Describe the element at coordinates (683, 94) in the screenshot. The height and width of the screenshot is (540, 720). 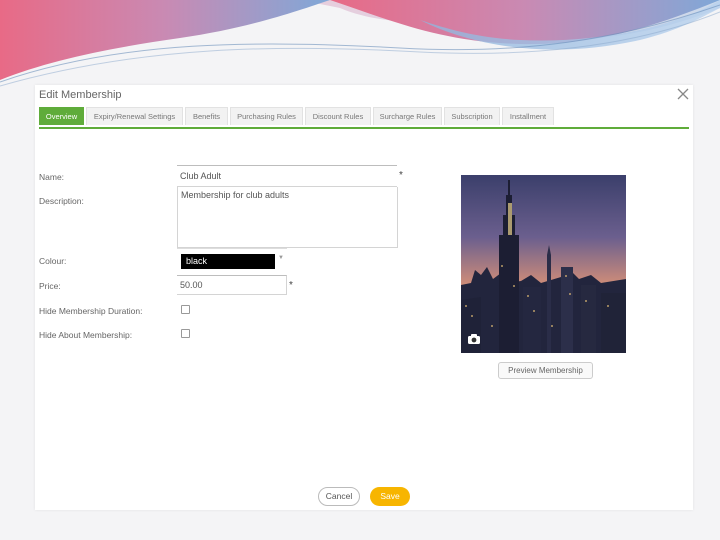
I see `close-icon` at that location.